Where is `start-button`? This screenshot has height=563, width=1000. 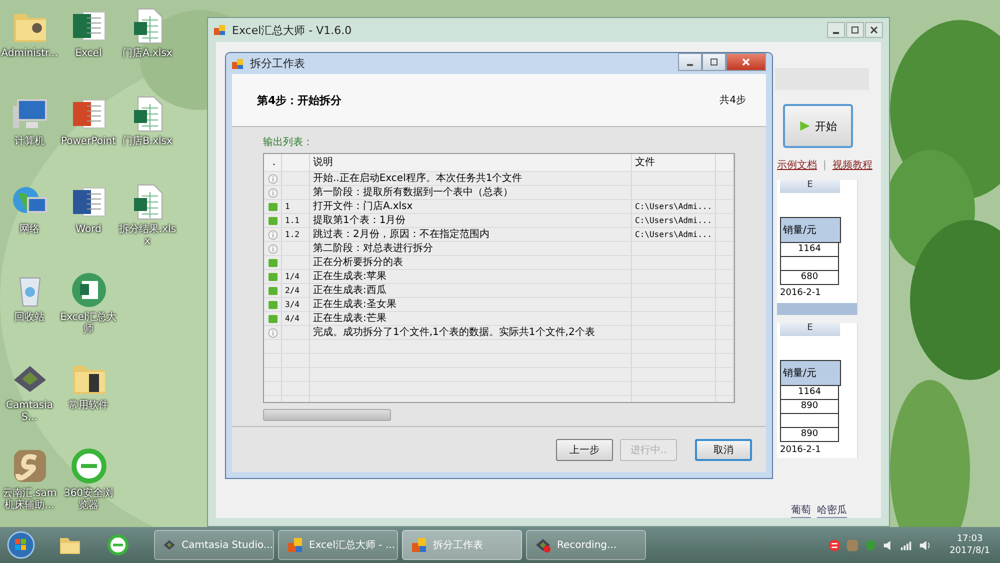
start-button is located at coordinates (21, 545).